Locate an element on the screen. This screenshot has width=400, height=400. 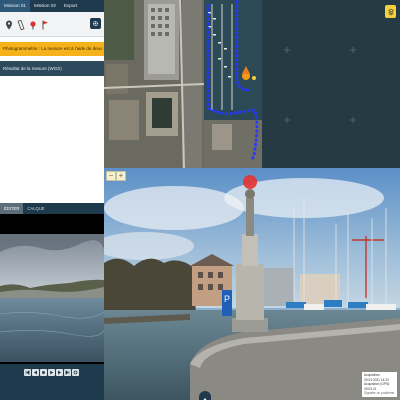
zoom-in-button: + is located at coordinates (121, 176).